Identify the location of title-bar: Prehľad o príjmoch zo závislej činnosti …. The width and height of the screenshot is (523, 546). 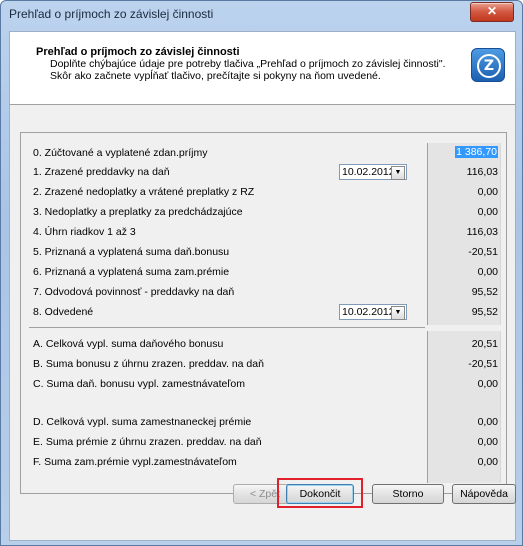
(261, 13).